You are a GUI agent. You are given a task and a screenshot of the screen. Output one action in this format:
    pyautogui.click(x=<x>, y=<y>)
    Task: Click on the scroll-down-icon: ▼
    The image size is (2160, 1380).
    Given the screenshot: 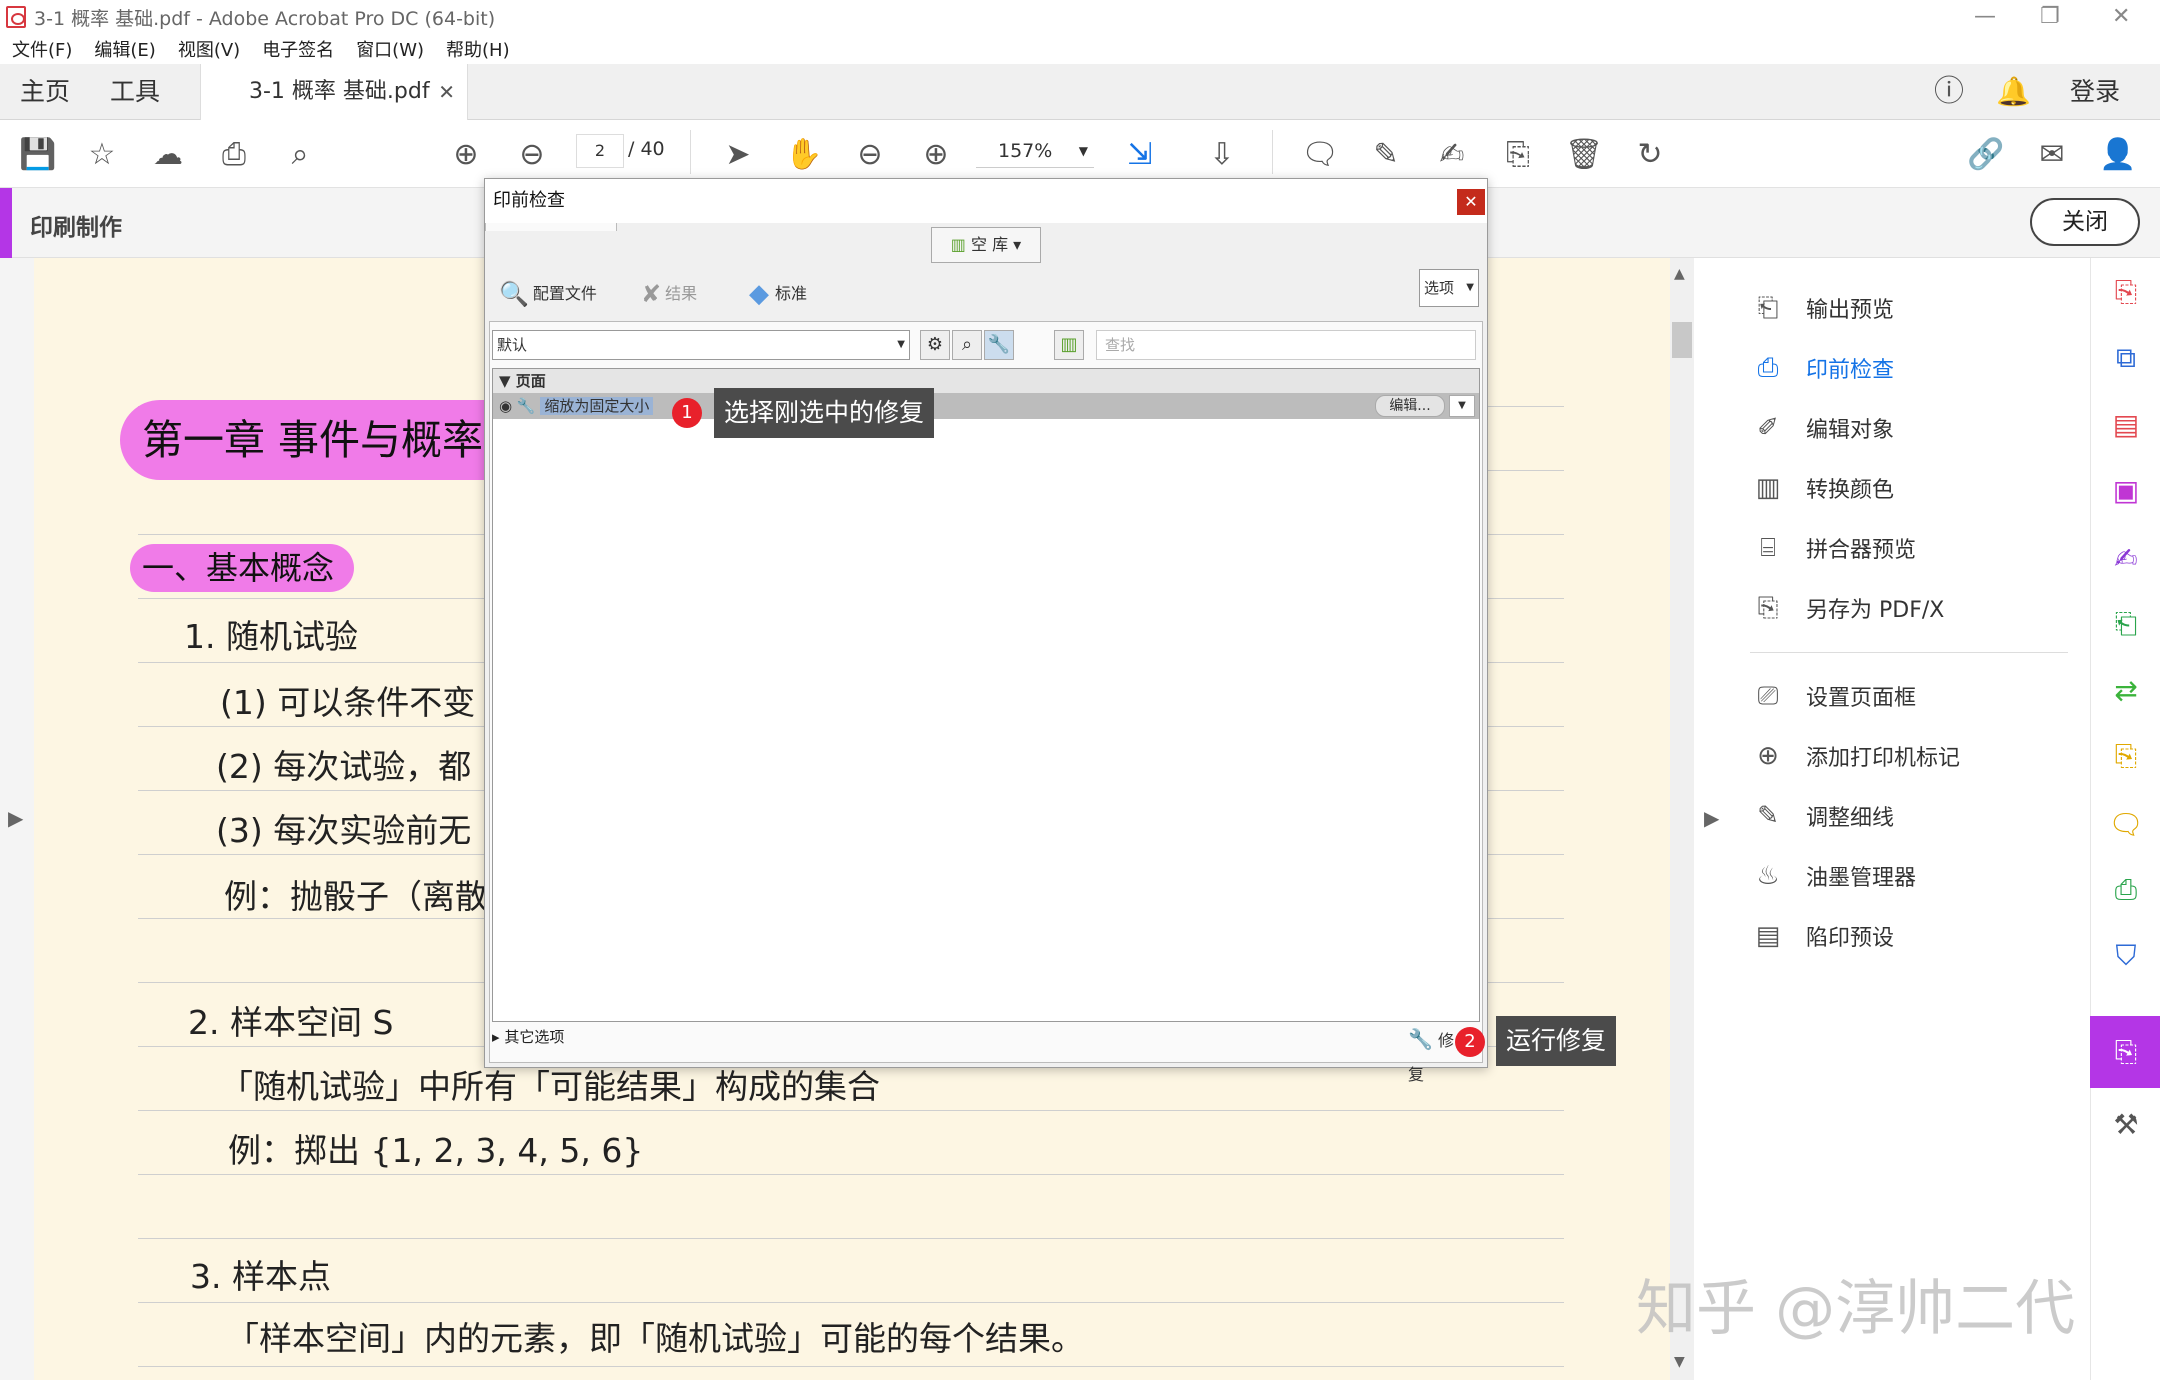 What is the action you would take?
    pyautogui.click(x=1679, y=1362)
    